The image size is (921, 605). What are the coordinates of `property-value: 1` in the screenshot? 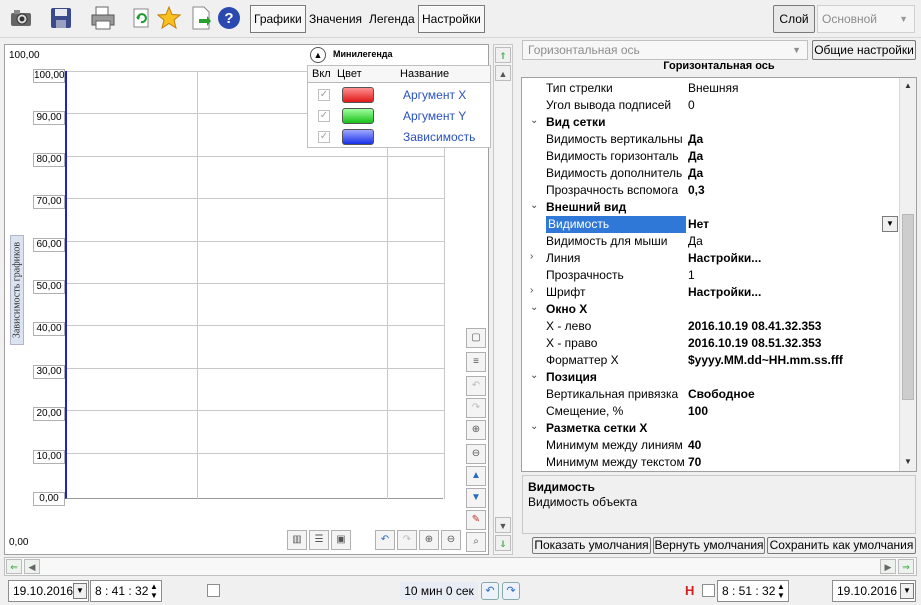 It's located at (792, 275).